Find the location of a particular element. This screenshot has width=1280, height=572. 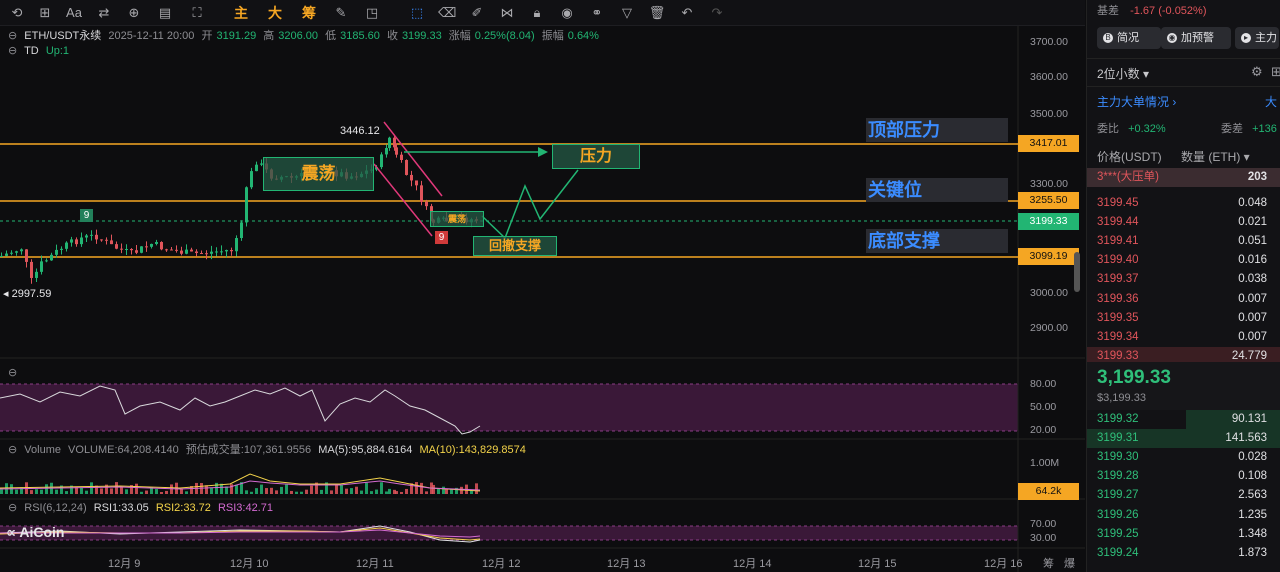

bid-row: 3199.24 1.873 is located at coordinates (1183, 553).